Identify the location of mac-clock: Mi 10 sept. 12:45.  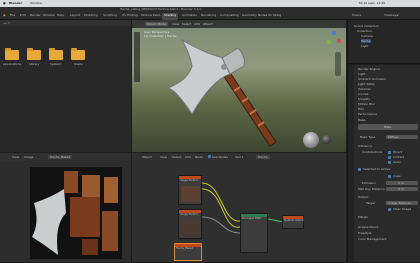
(372, 3).